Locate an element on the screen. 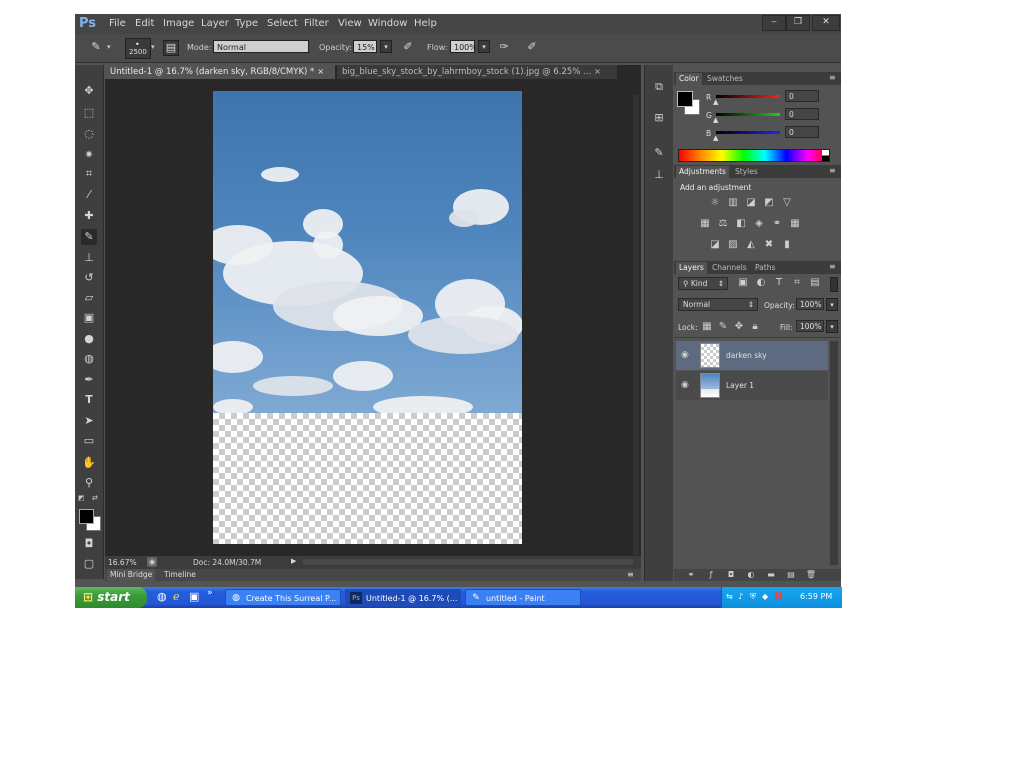 This screenshot has width=1024, height=768. blue-slider is located at coordinates (748, 132).